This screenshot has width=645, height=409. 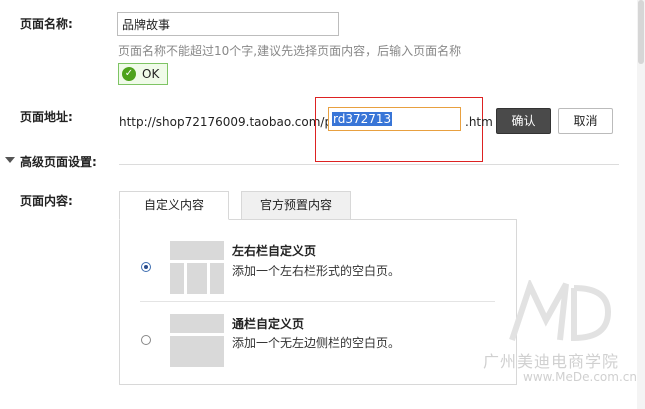 I want to click on cancel-button: 取消, so click(x=585, y=121).